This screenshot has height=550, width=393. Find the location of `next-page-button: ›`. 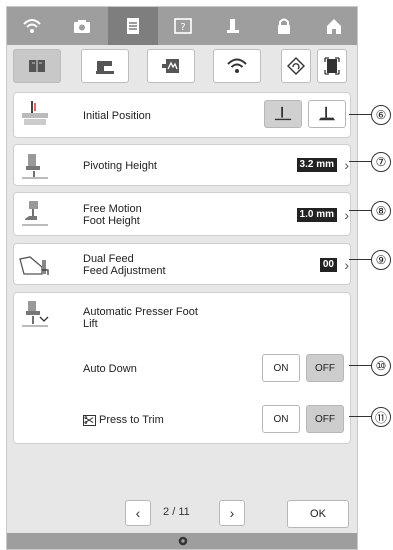

next-page-button: › is located at coordinates (232, 513).